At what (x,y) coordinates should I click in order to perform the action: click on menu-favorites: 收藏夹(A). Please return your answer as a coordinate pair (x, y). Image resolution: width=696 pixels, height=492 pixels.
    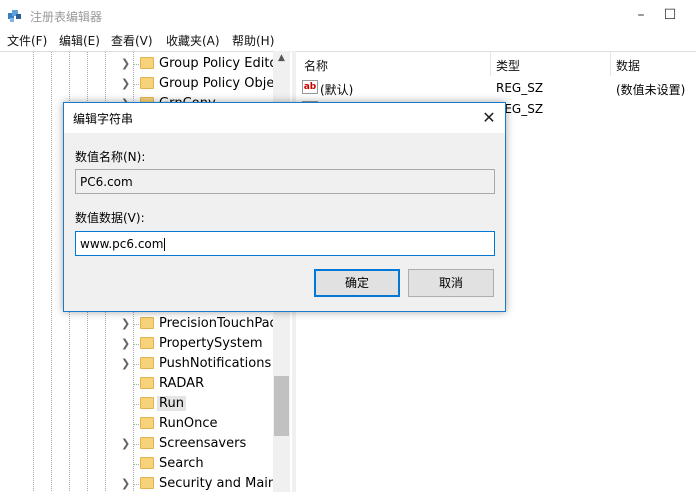
    Looking at the image, I should click on (193, 40).